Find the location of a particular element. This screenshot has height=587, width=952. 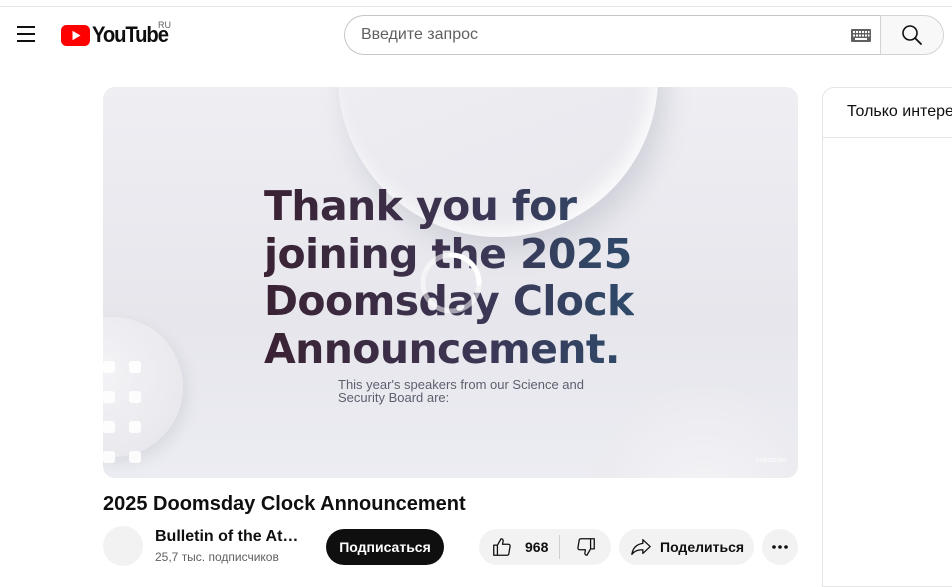

side-panel-title: Только интересное is located at coordinates (899, 111).